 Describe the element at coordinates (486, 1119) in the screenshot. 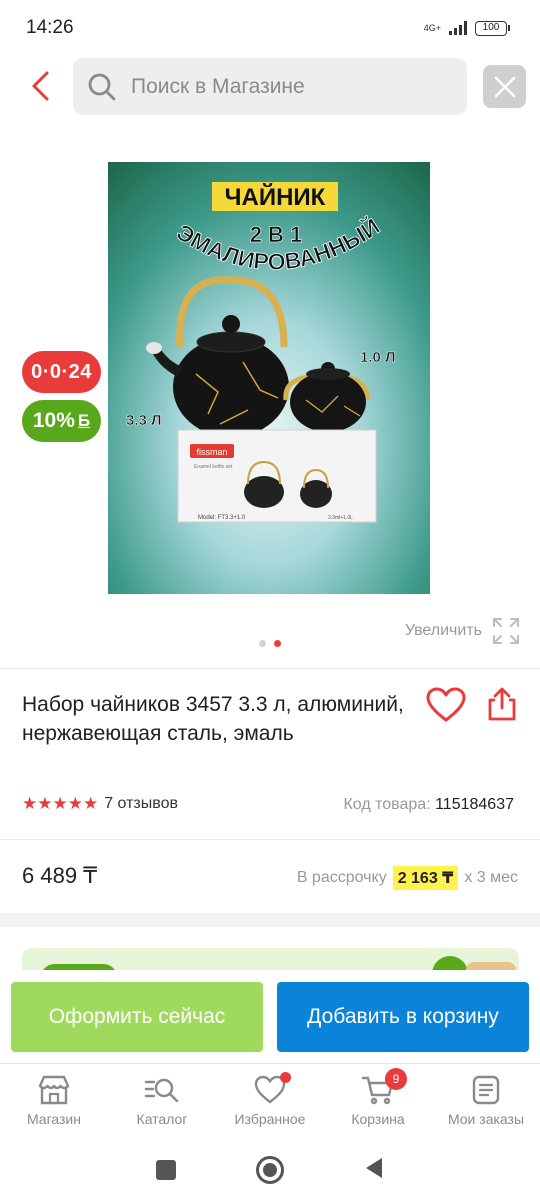

I see `nav-label-orders: Мои заказы` at that location.